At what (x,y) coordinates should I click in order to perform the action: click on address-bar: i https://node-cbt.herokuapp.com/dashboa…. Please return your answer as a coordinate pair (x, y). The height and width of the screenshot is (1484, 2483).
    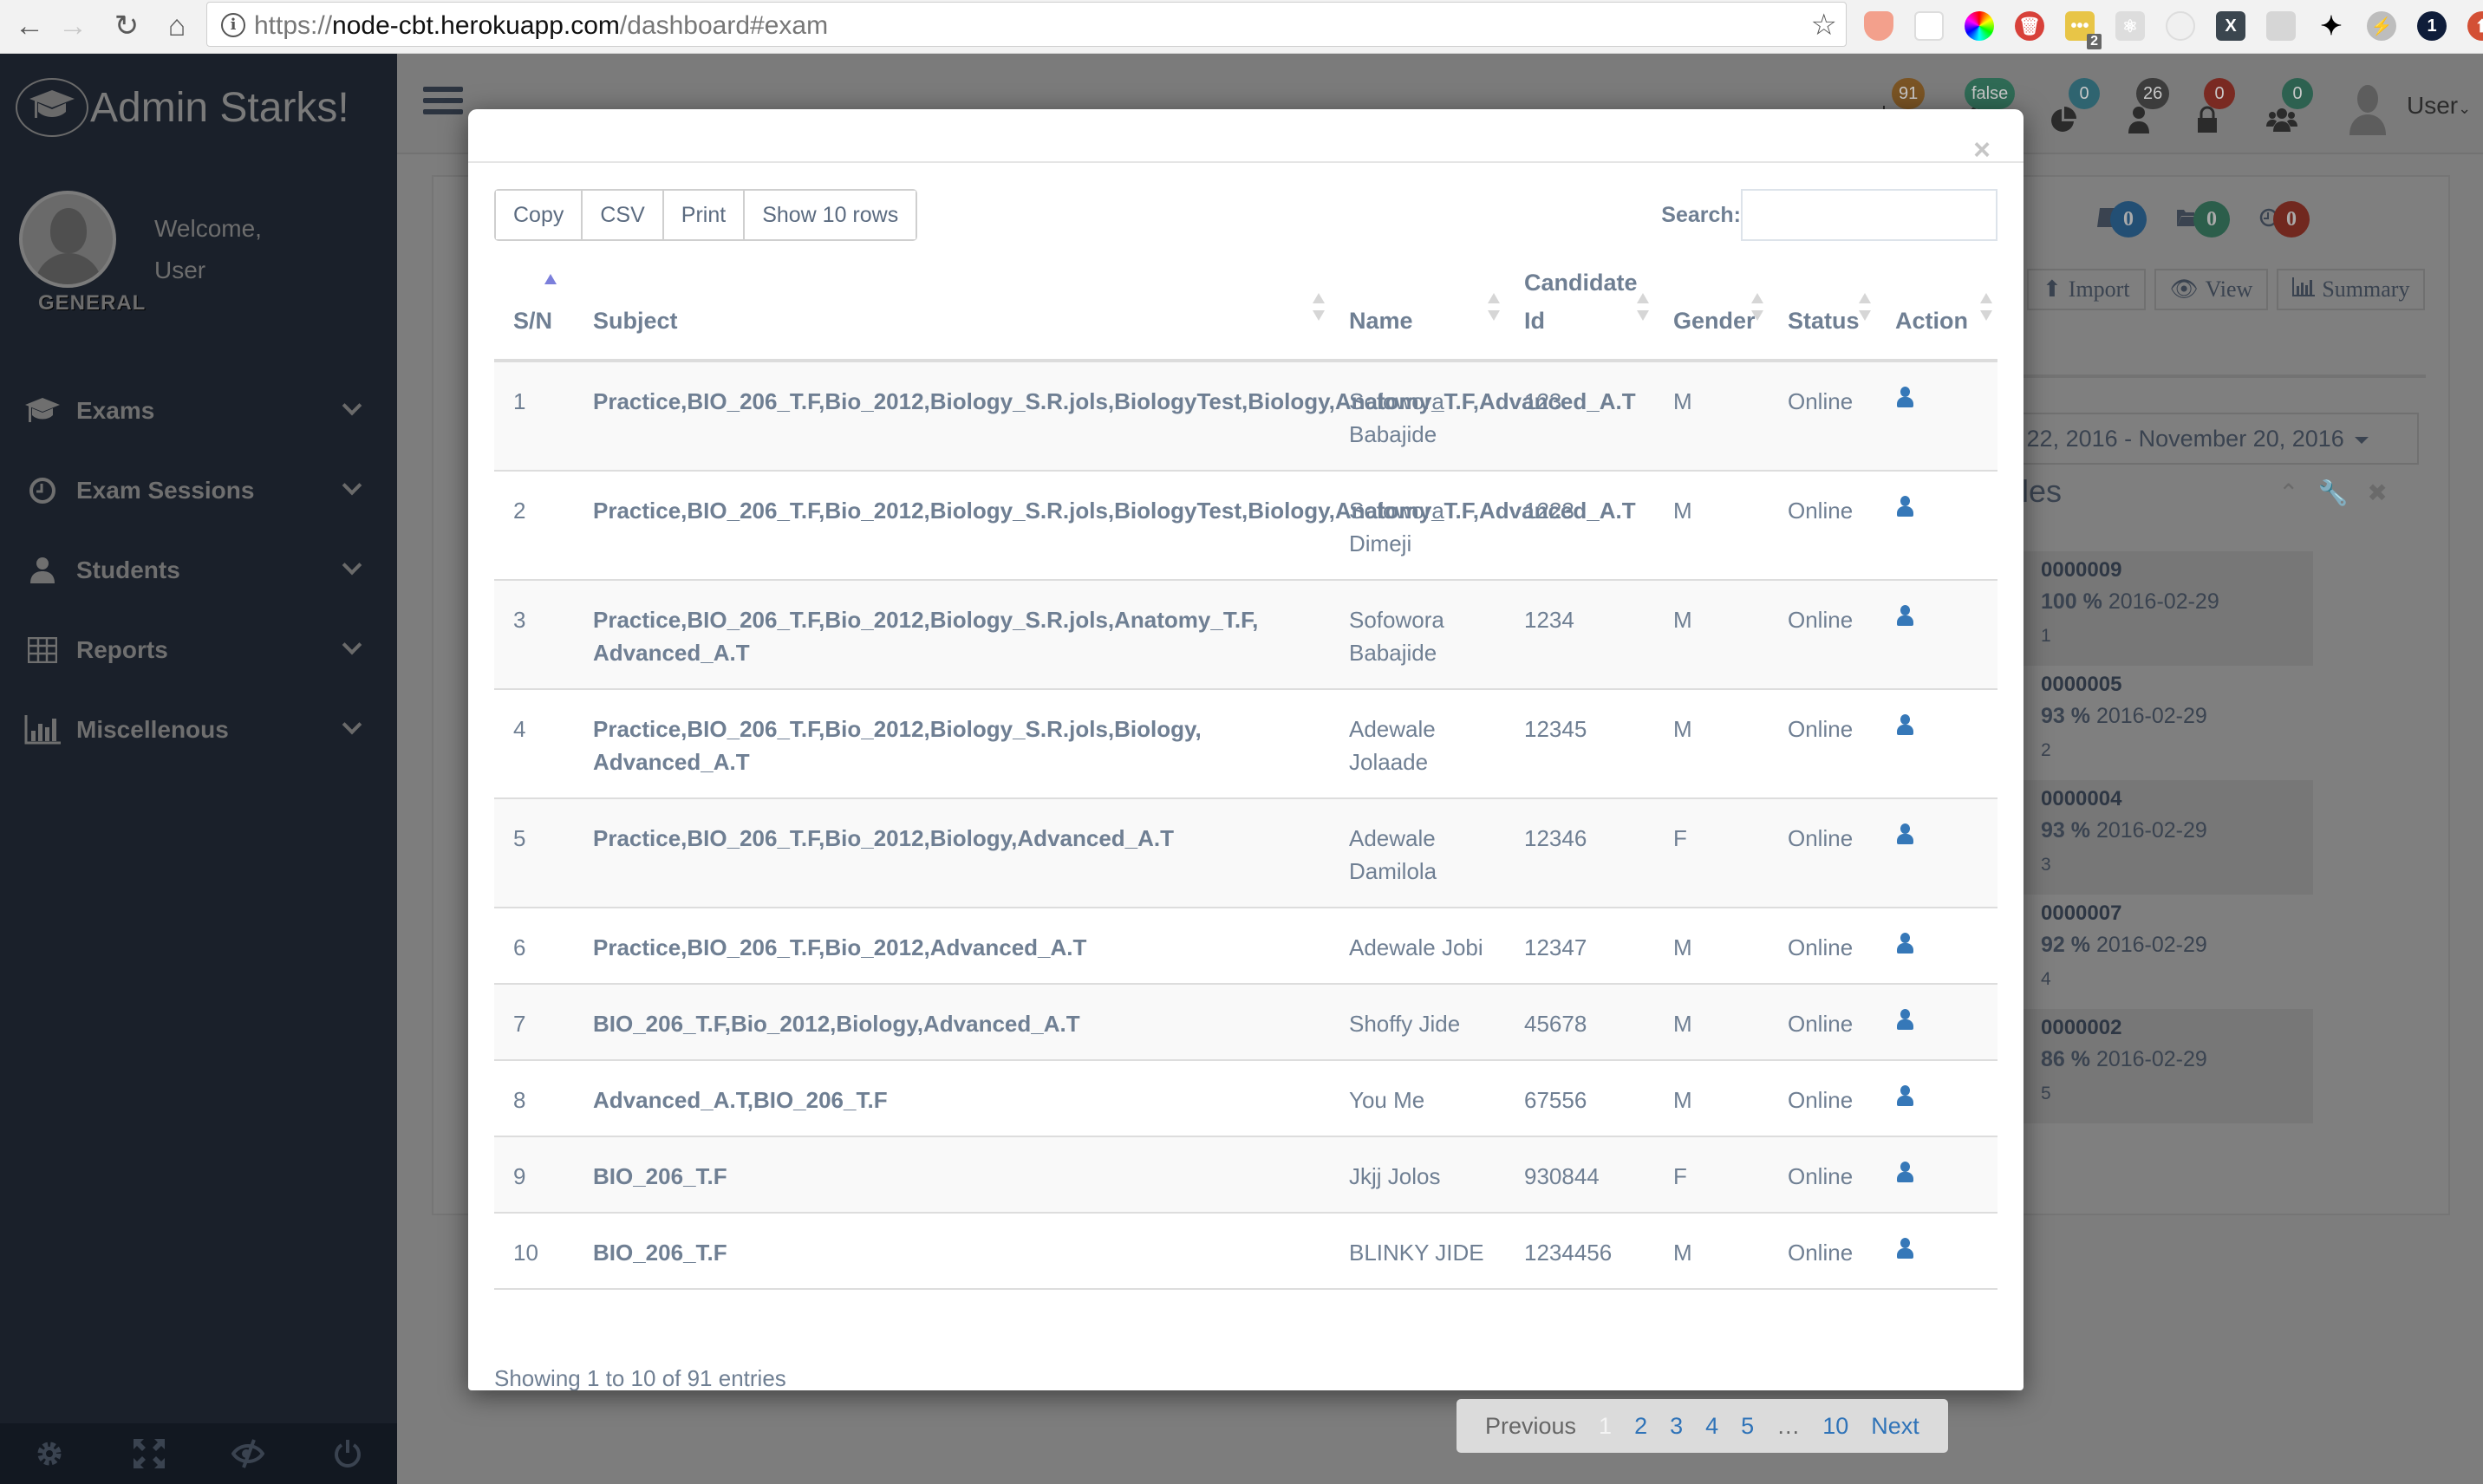
    Looking at the image, I should click on (1026, 24).